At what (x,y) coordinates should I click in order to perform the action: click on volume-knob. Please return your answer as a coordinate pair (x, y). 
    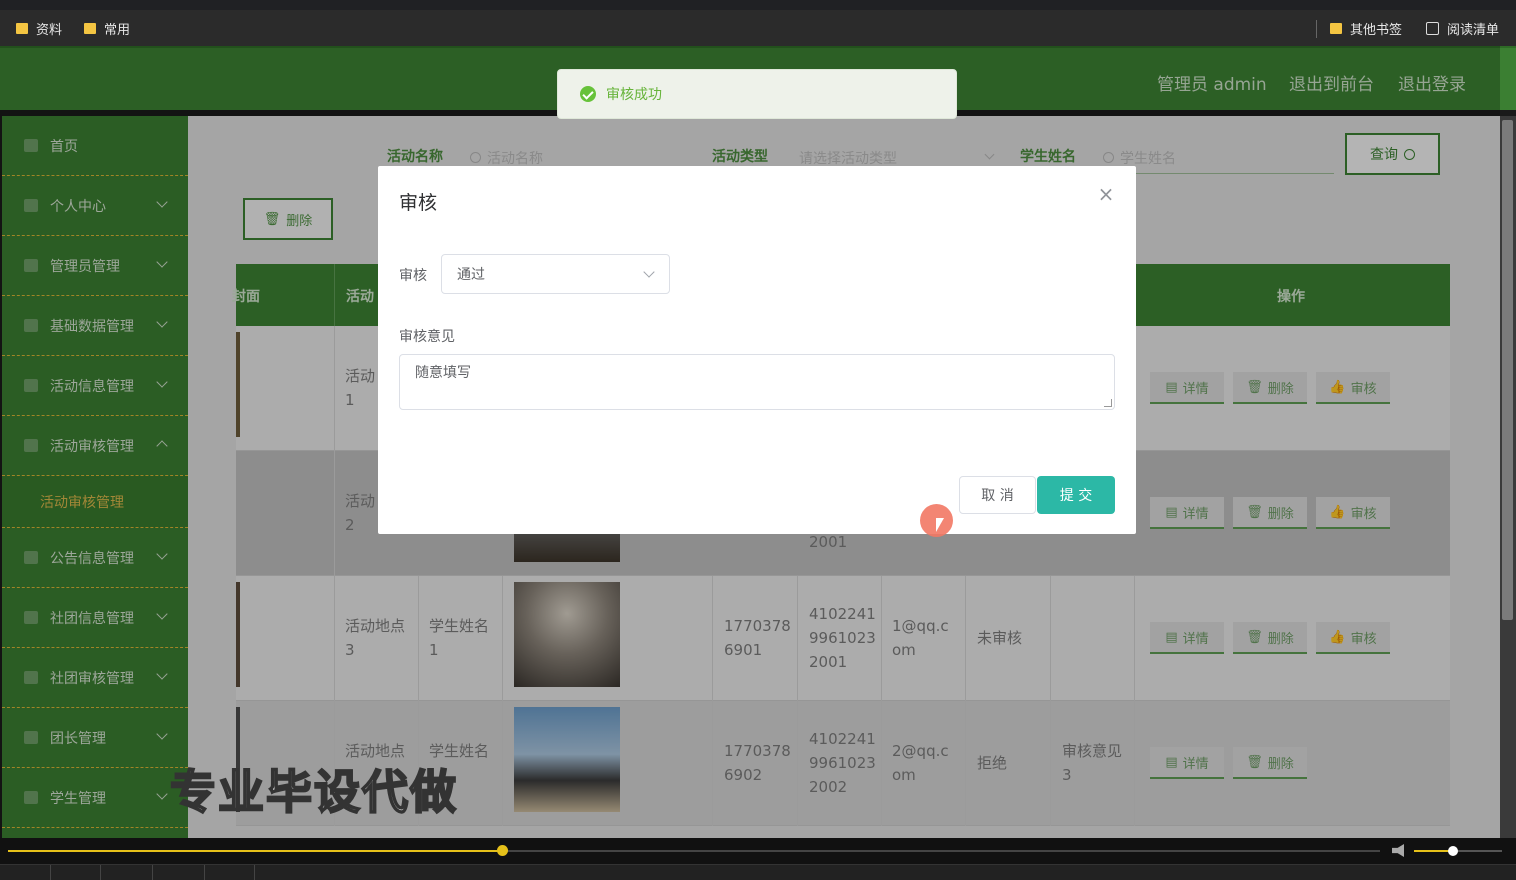
    Looking at the image, I should click on (1452, 851).